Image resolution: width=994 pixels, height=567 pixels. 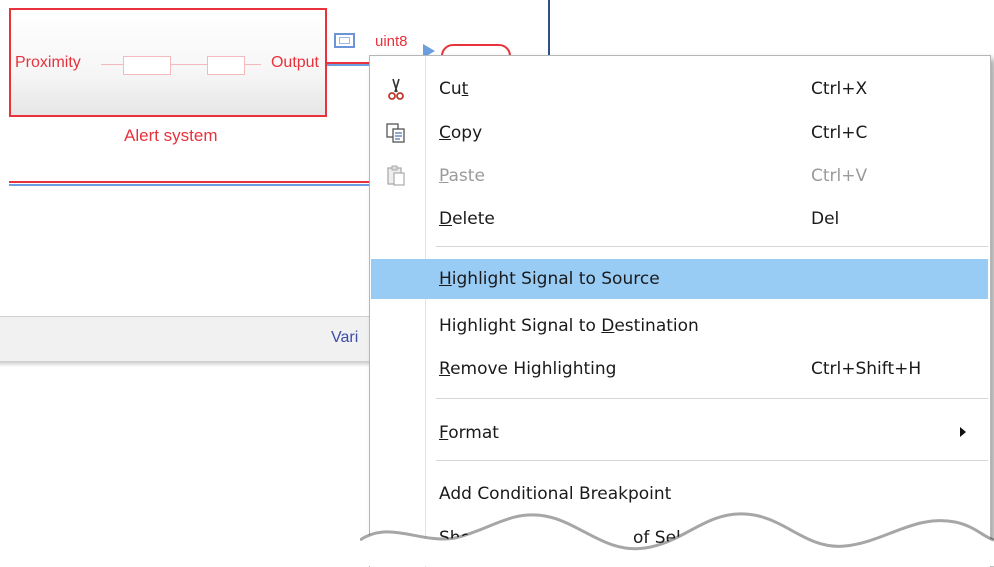 I want to click on menu-item-delete: Delete Del, so click(x=679, y=219).